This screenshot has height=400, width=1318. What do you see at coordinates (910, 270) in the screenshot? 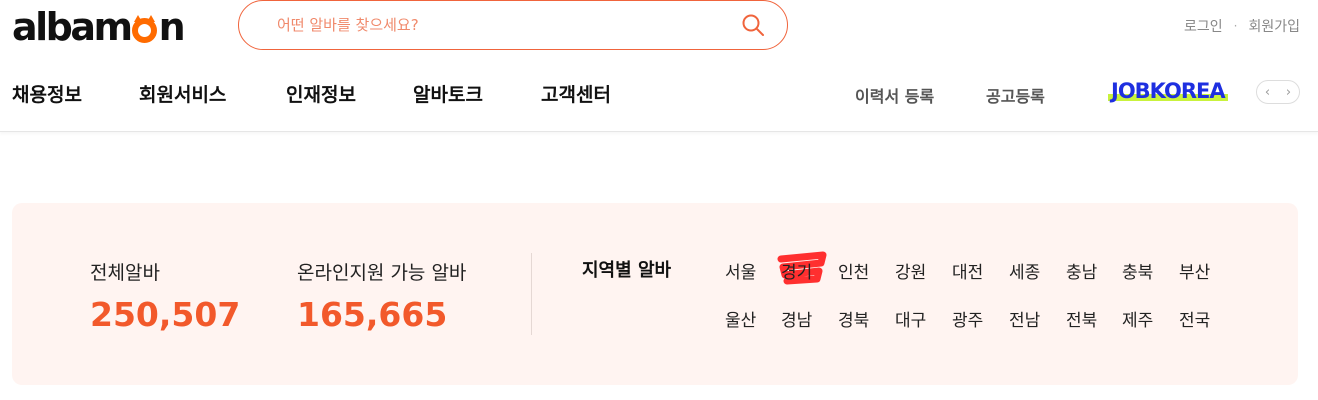
I see `region-gangwon: 강원` at bounding box center [910, 270].